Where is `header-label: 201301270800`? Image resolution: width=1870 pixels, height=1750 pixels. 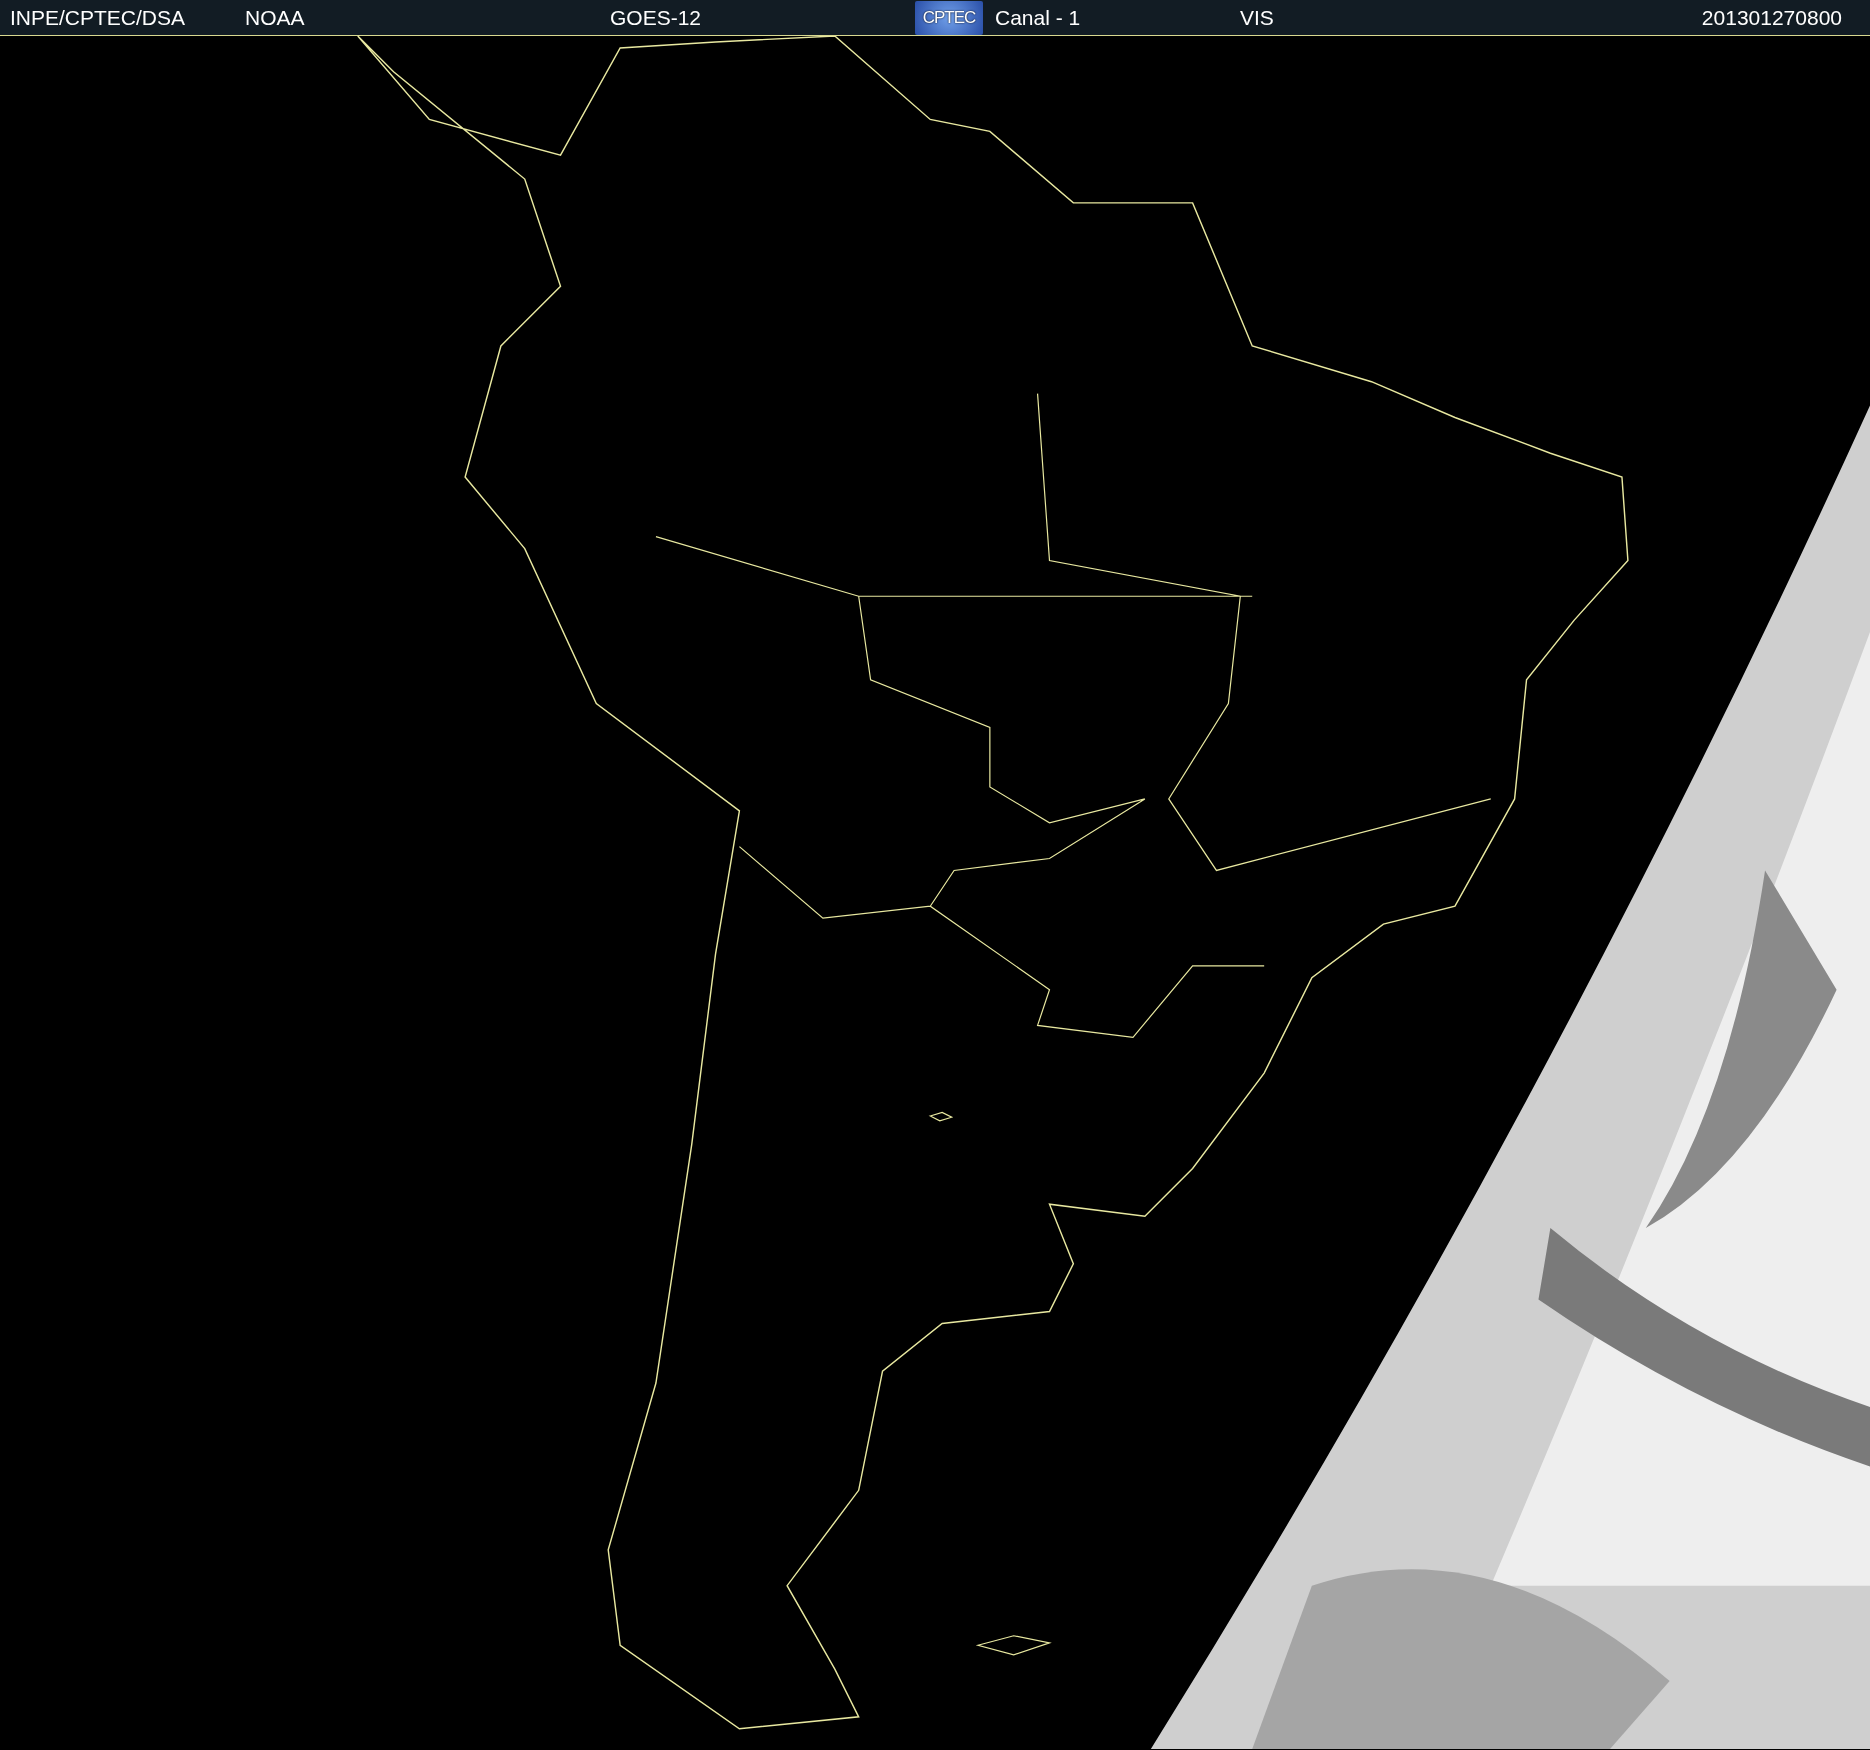 header-label: 201301270800 is located at coordinates (1771, 17).